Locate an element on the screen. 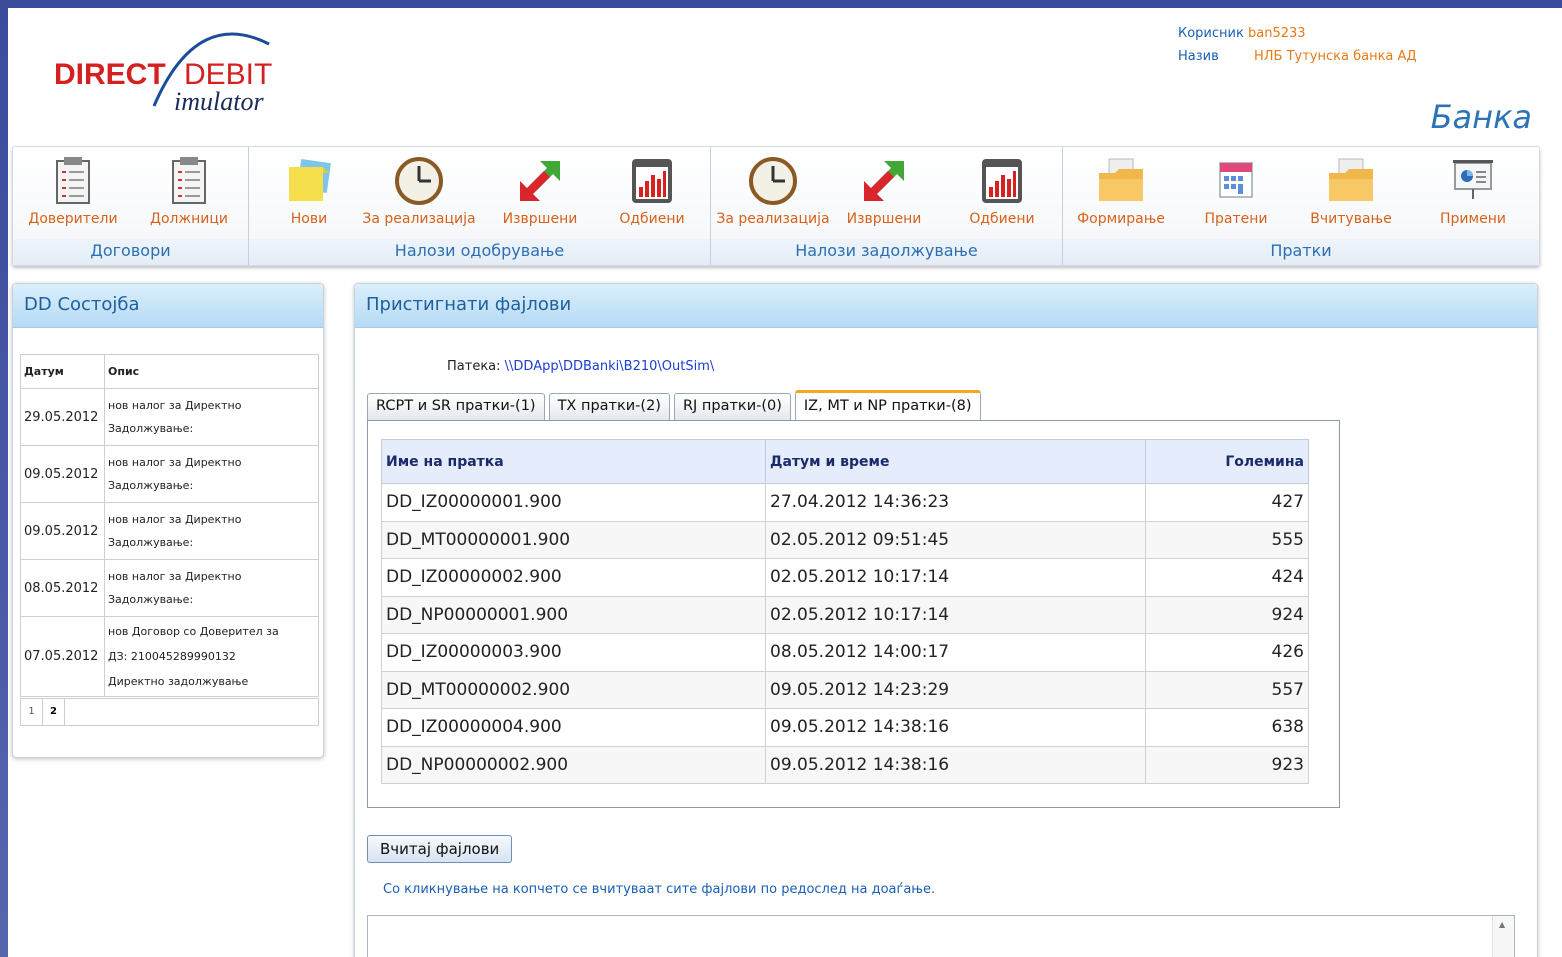 The image size is (1562, 957). toolbar-group-label: Налози одобрување is located at coordinates (479, 252).